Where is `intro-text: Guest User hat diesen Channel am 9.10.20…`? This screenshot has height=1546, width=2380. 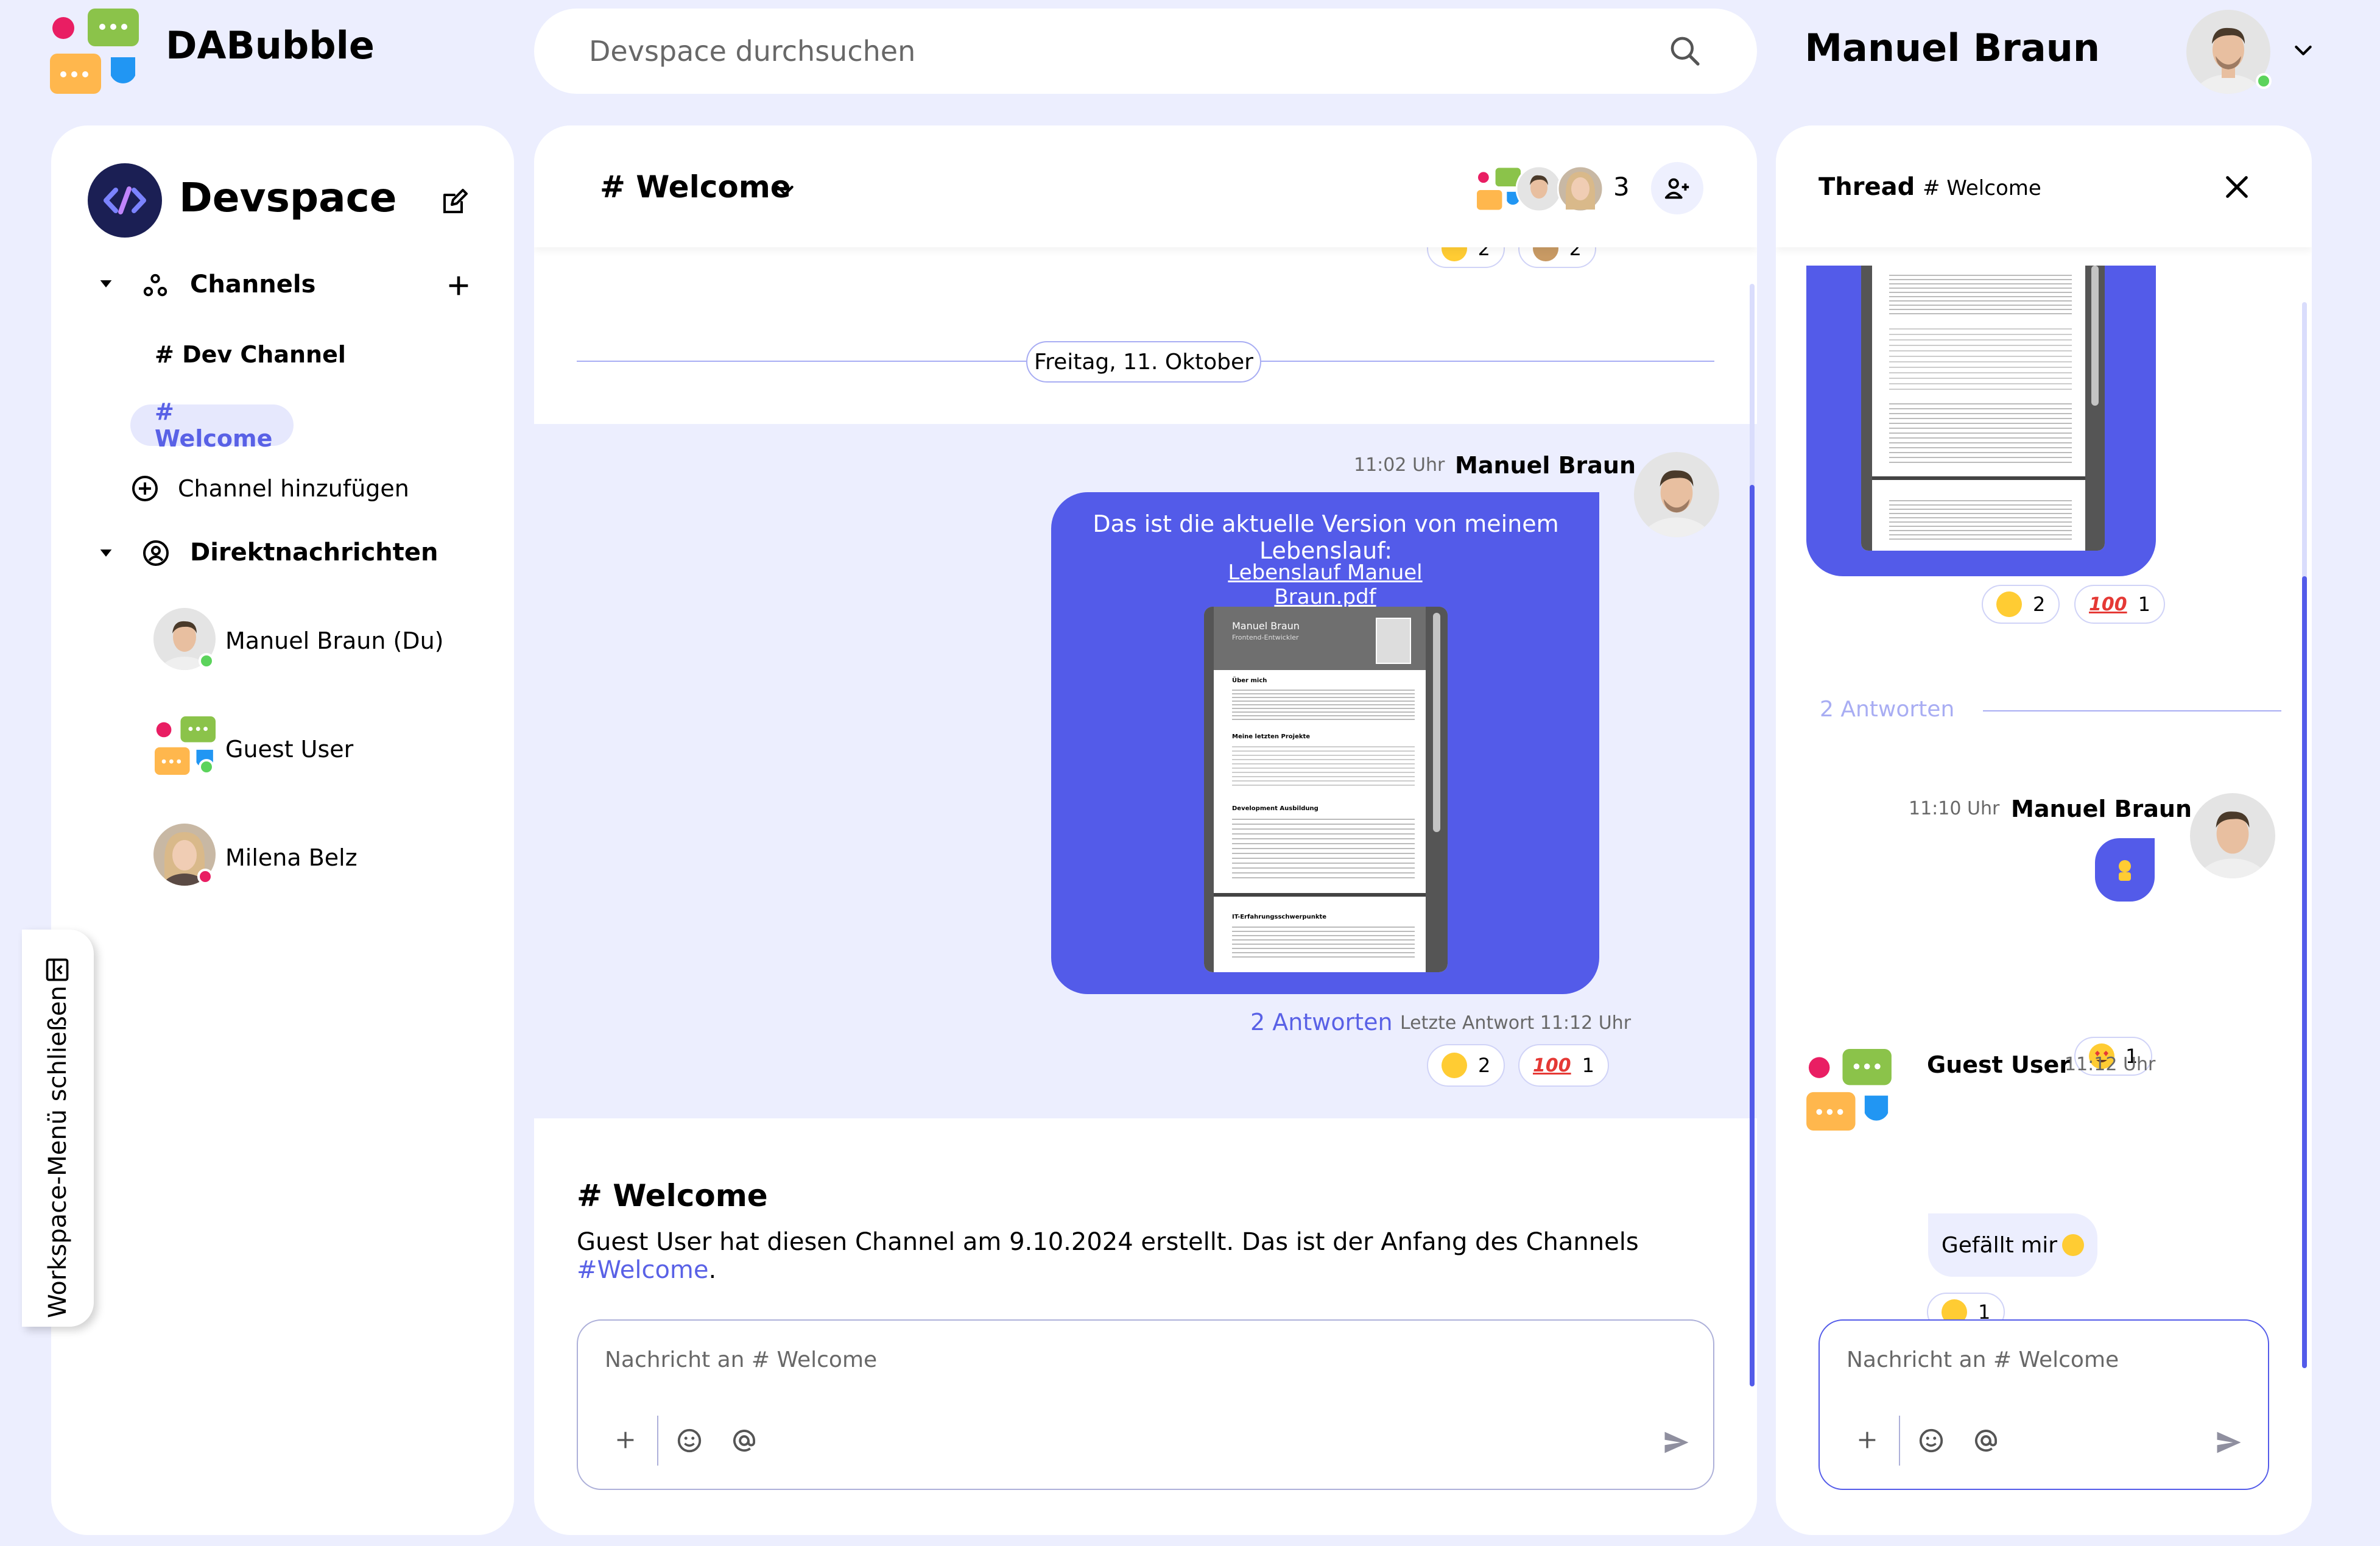 intro-text: Guest User hat diesen Channel am 9.10.20… is located at coordinates (1108, 1242).